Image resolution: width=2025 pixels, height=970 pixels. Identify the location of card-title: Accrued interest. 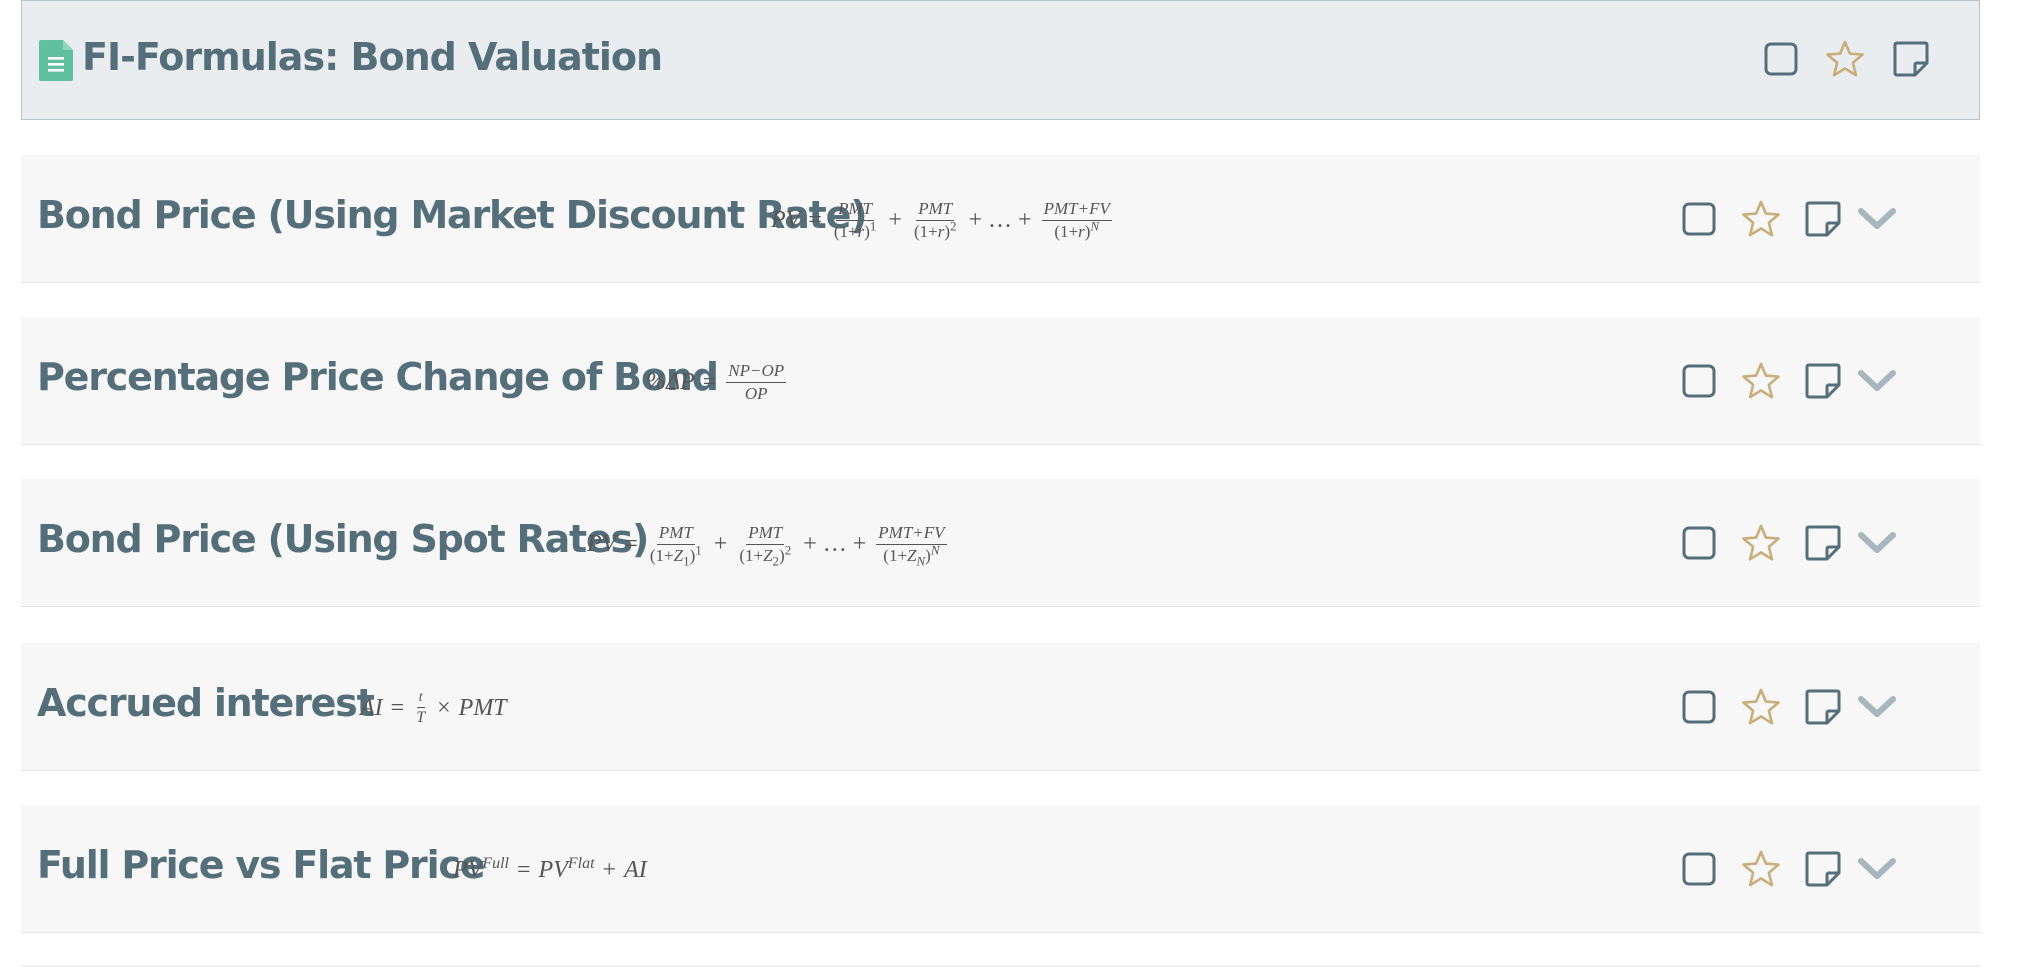
(206, 703).